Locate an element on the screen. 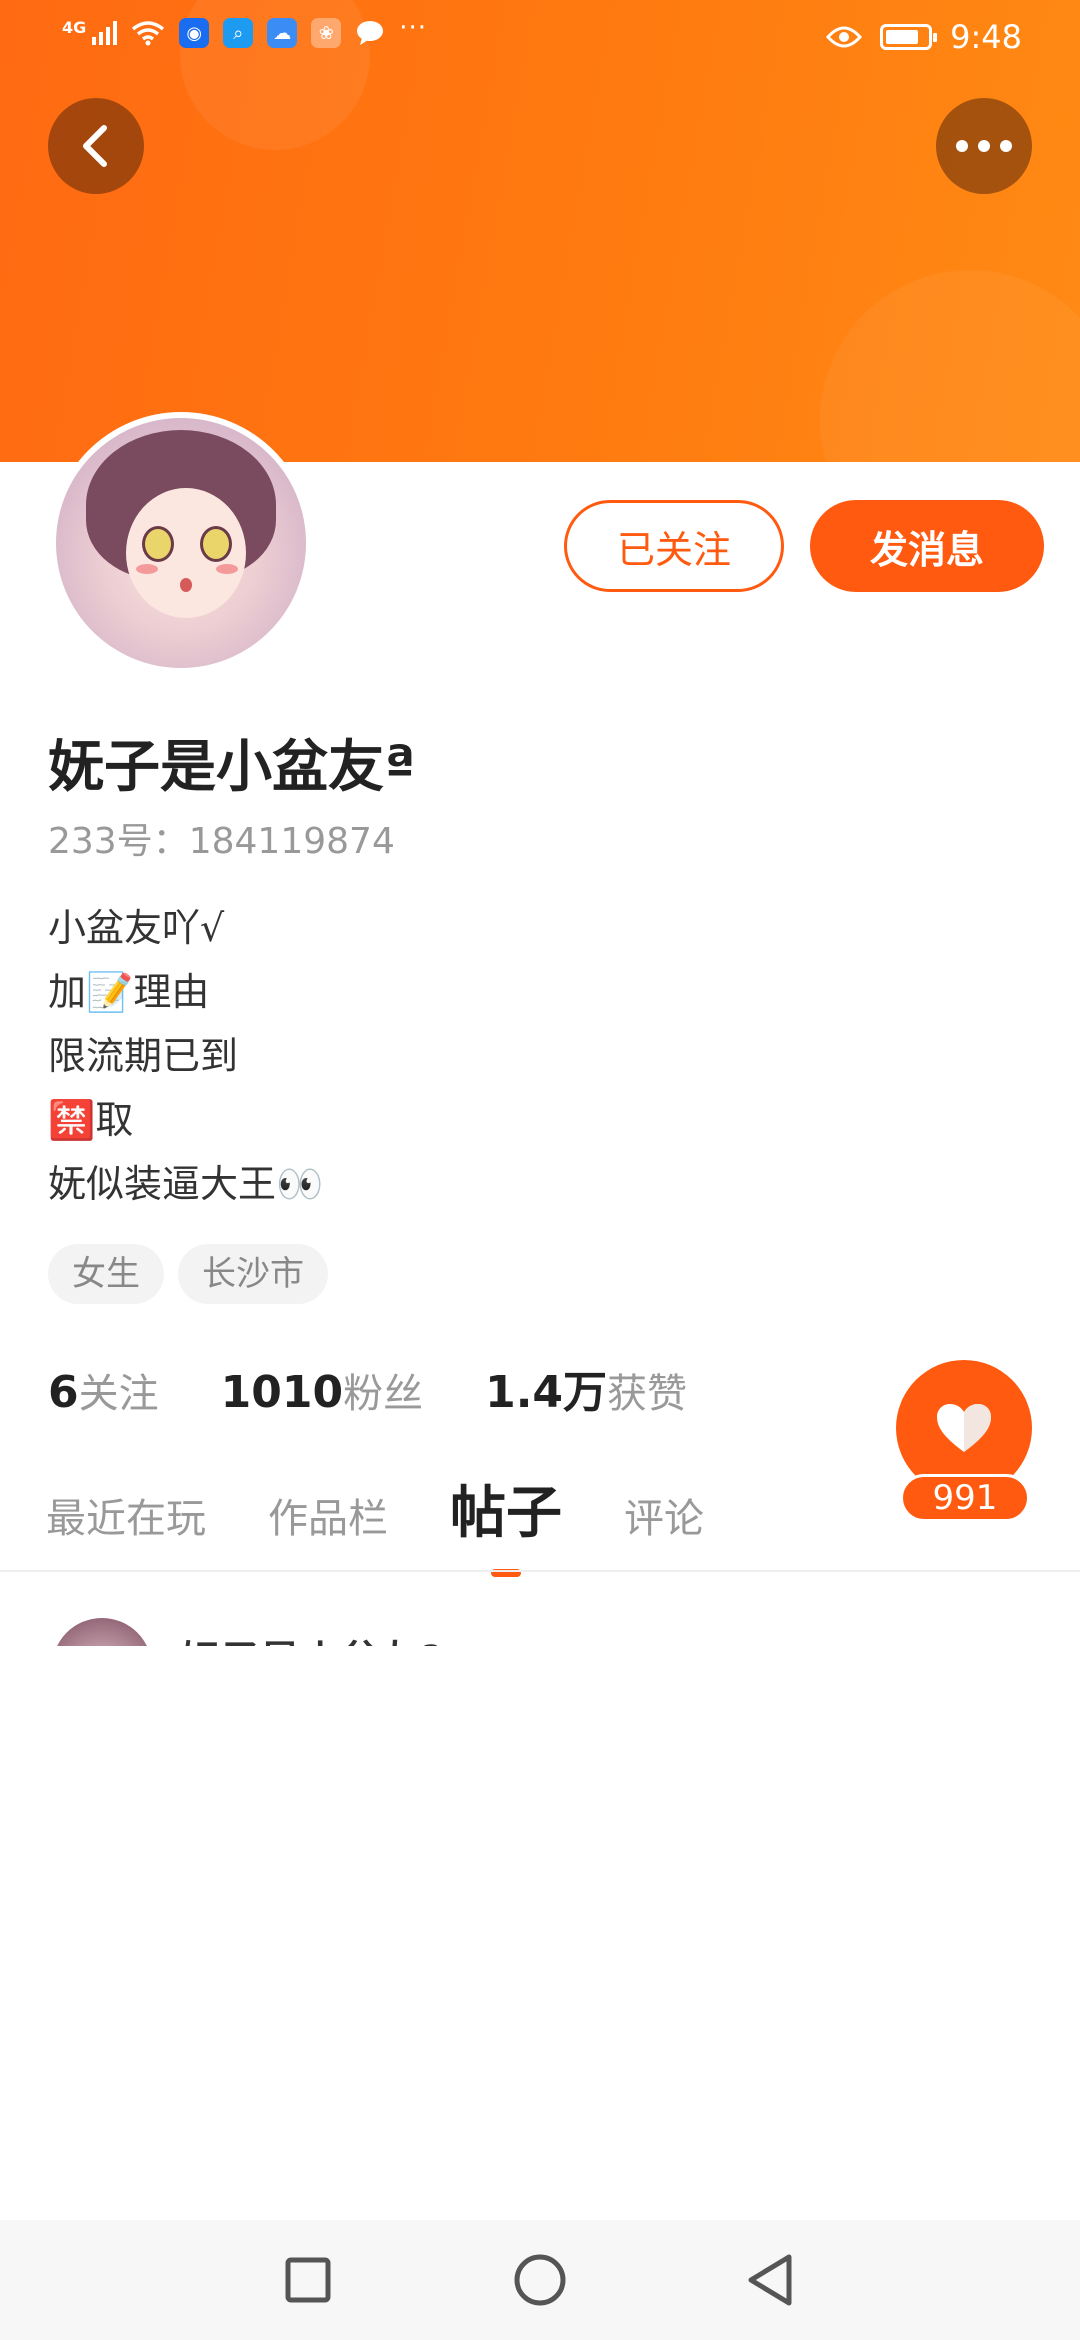  cloud-app-icon: ☁ is located at coordinates (282, 33).